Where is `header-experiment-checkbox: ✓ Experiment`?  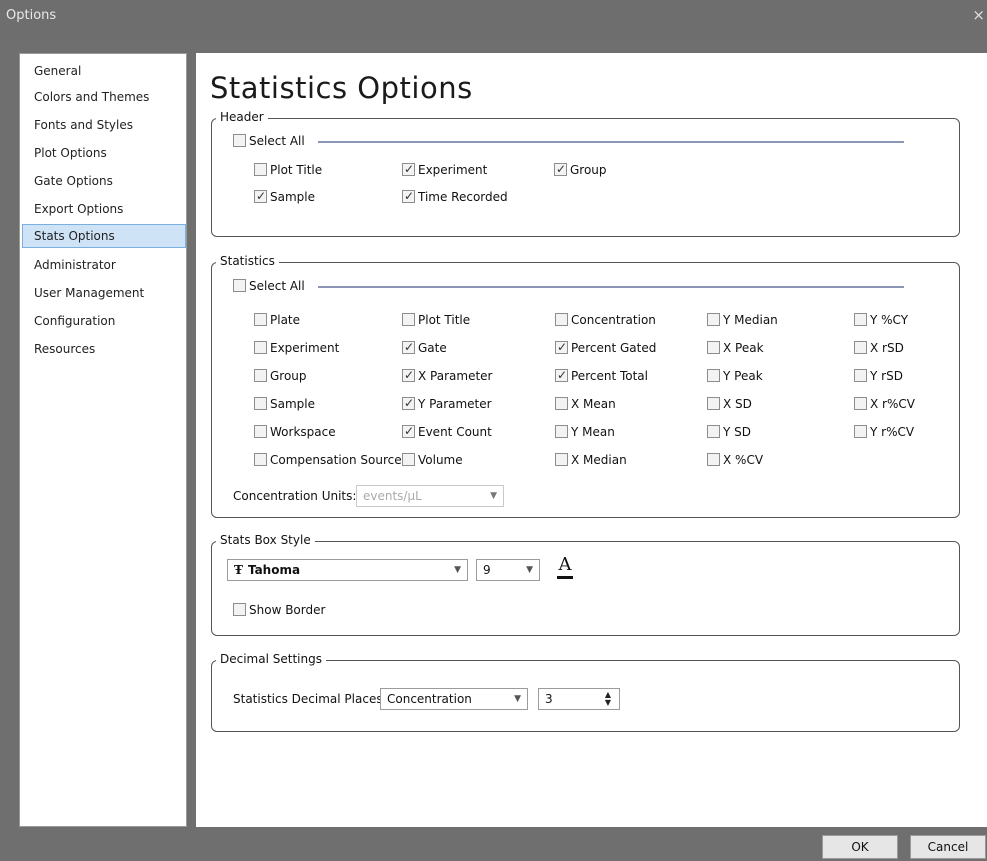
header-experiment-checkbox: ✓ Experiment is located at coordinates (444, 170).